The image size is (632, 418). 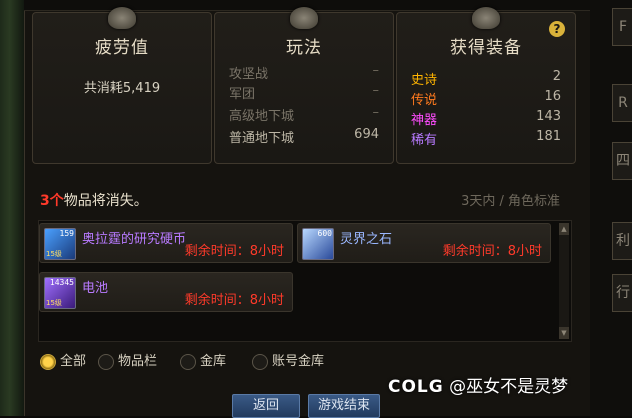 I want to click on gameplay-row-label: 高级地下城, so click(x=262, y=116).